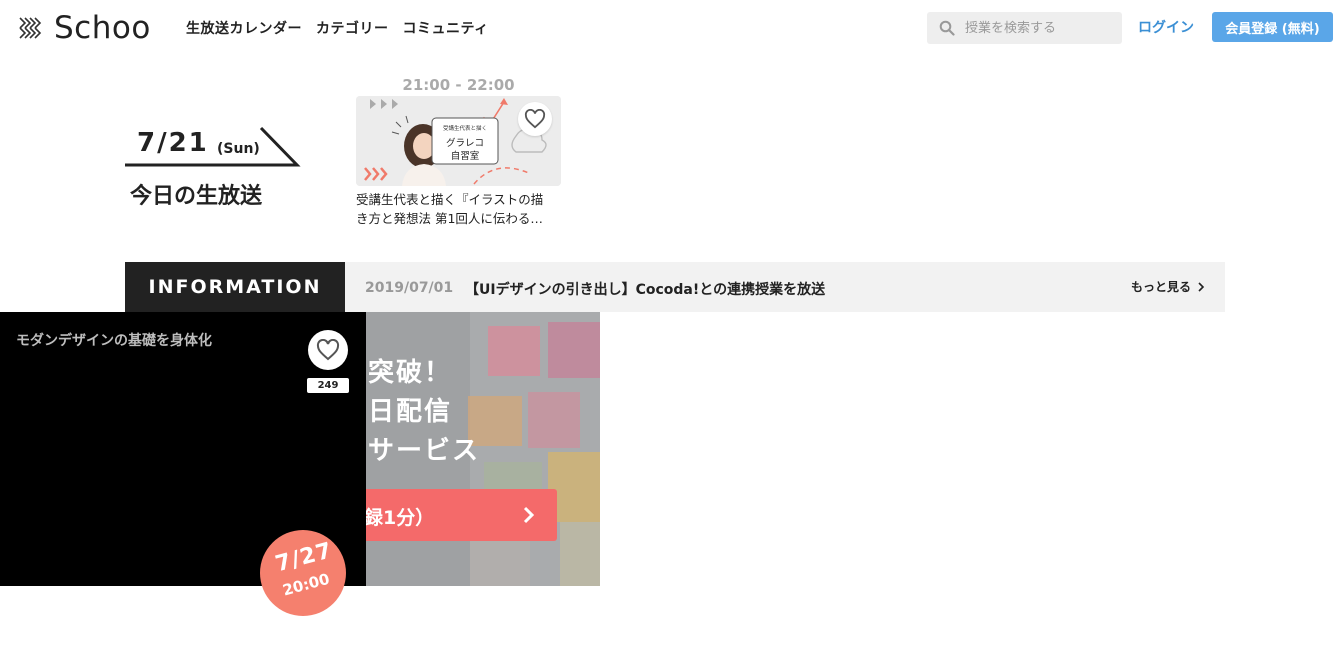 This screenshot has height=653, width=1337. Describe the element at coordinates (173, 143) in the screenshot. I see `today-date: 7/21` at that location.